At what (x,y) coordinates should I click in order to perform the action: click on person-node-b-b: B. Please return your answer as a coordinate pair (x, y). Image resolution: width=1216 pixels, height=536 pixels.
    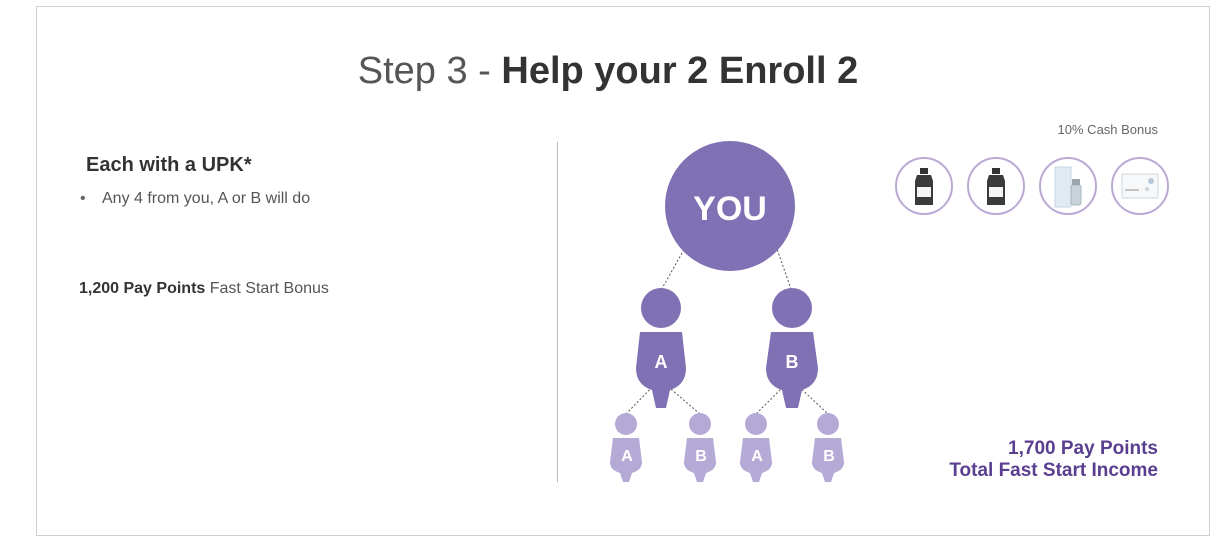
    Looking at the image, I should click on (828, 447).